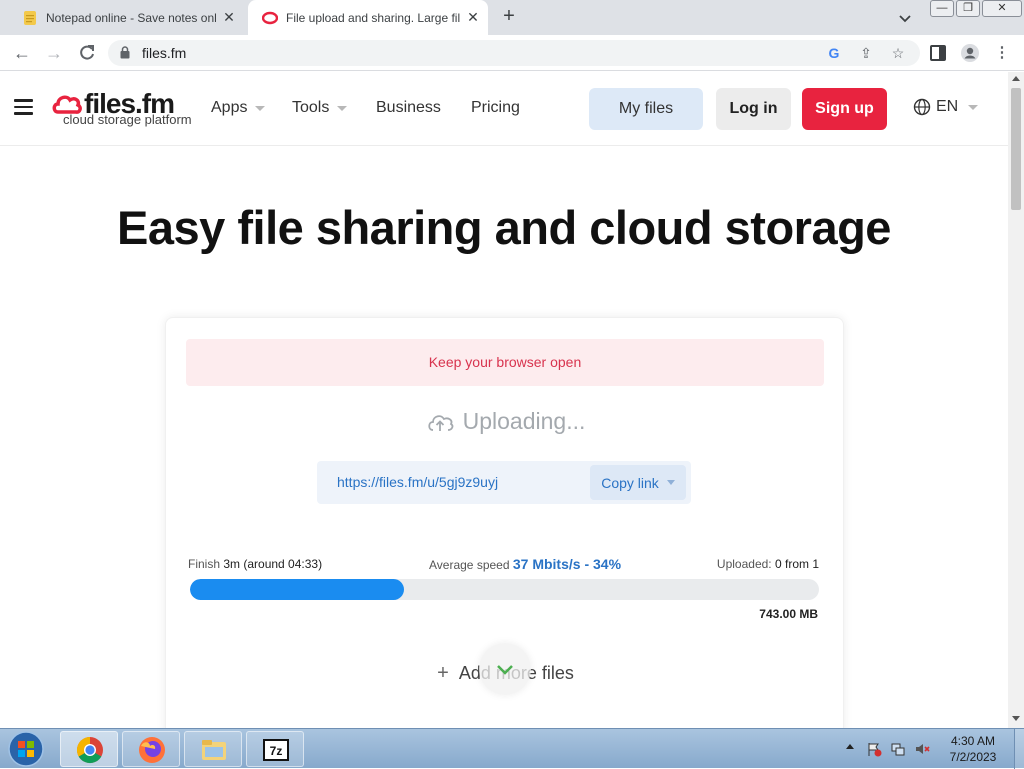  Describe the element at coordinates (440, 422) in the screenshot. I see `cloud-upload-icon` at that location.